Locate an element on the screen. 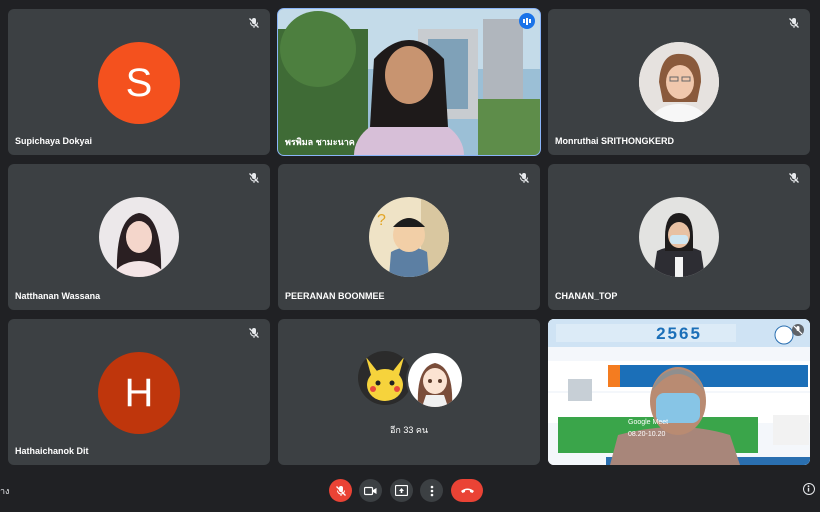  participant-video is located at coordinates (409, 82).